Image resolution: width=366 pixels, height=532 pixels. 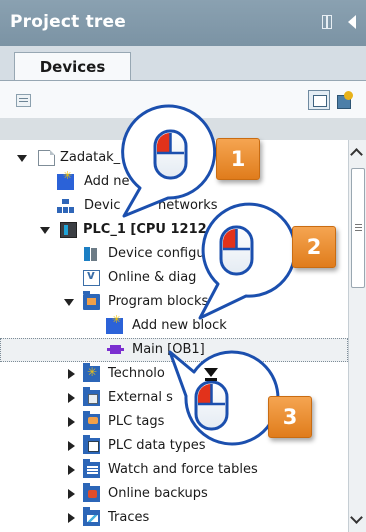 What do you see at coordinates (23, 100) in the screenshot?
I see `tree-options-icon` at bounding box center [23, 100].